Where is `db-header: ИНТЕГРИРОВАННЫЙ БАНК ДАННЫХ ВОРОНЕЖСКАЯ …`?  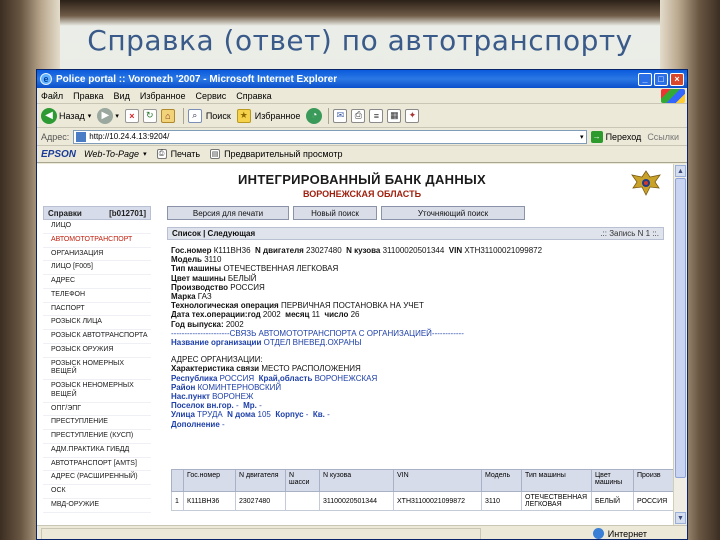
db-header: ИНТЕГРИРОВАННЫЙ БАНК ДАННЫХ ВОРОНЕЖСКАЯ … is located at coordinates (362, 185).